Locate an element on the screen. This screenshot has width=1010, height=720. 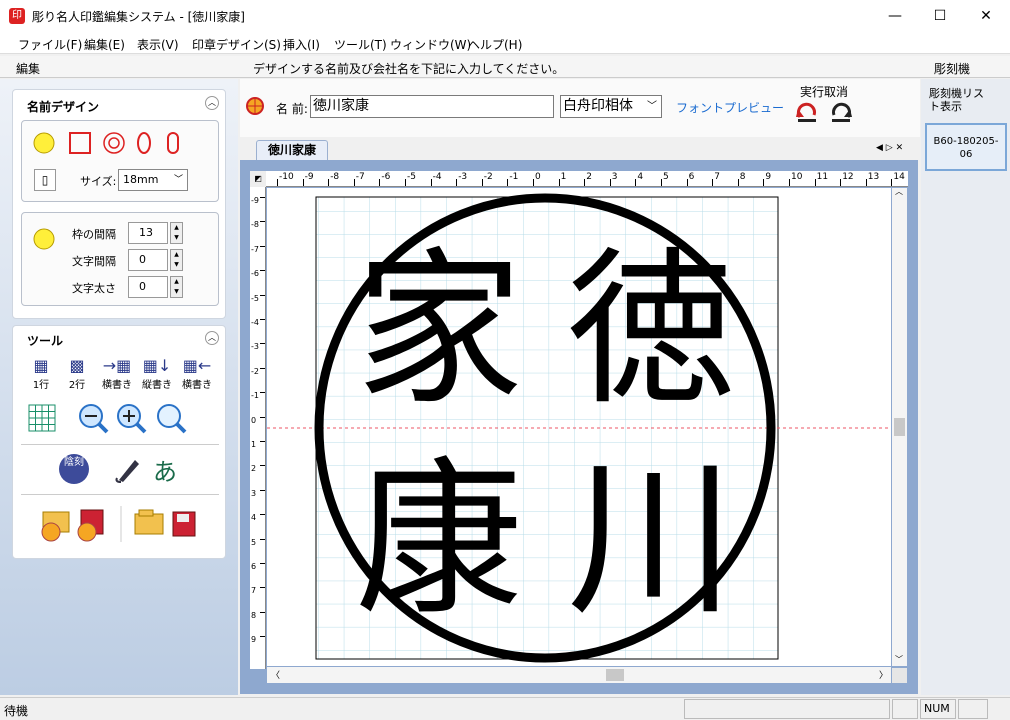
ruler-v-tick: 7 is located at coordinates (254, 591).